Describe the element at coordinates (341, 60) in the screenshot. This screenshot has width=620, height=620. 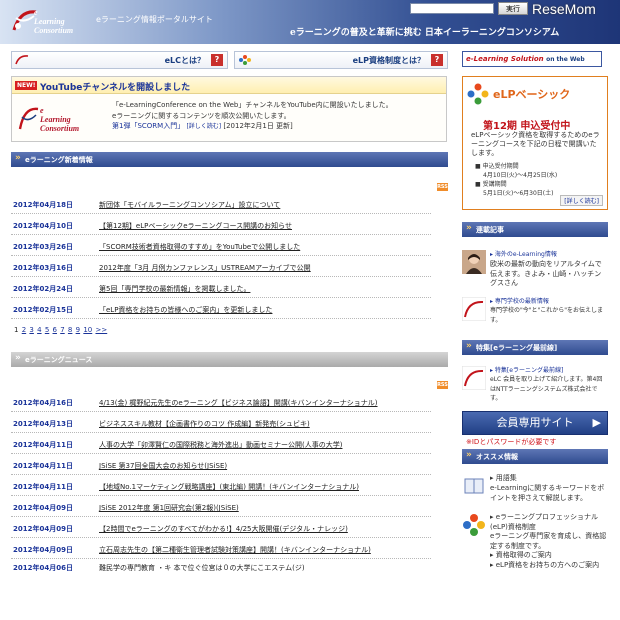
I see `nav-elp-about: eLP資格制度とは？ ?` at that location.